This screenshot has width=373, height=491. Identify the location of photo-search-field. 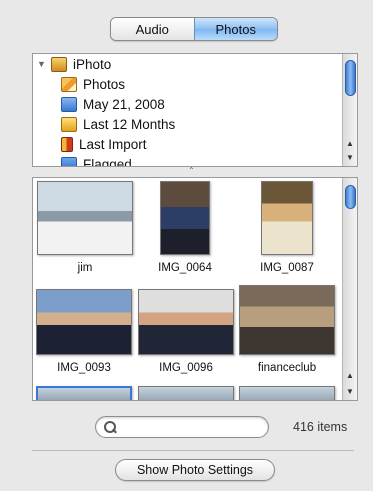
(182, 427).